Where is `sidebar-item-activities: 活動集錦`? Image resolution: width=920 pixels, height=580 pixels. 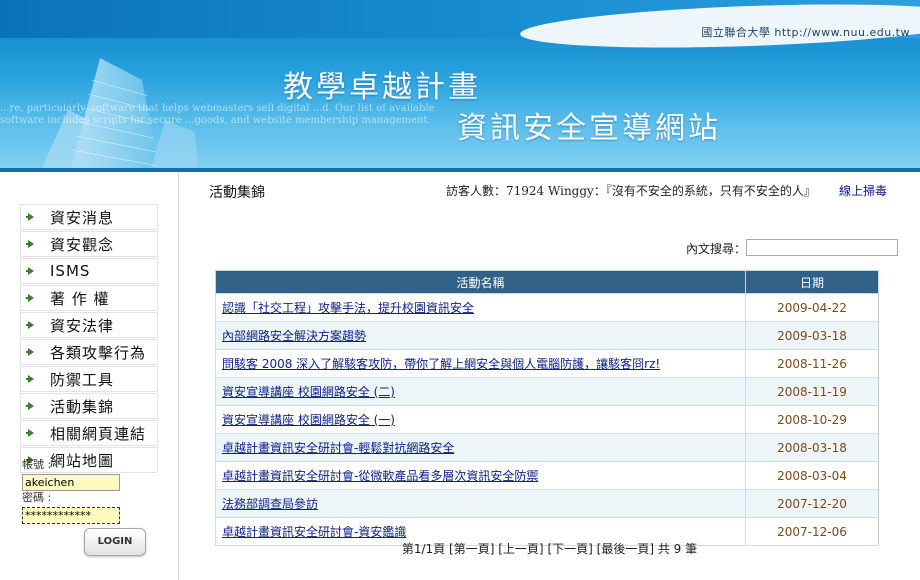
sidebar-item-activities: 活動集錦 is located at coordinates (89, 406).